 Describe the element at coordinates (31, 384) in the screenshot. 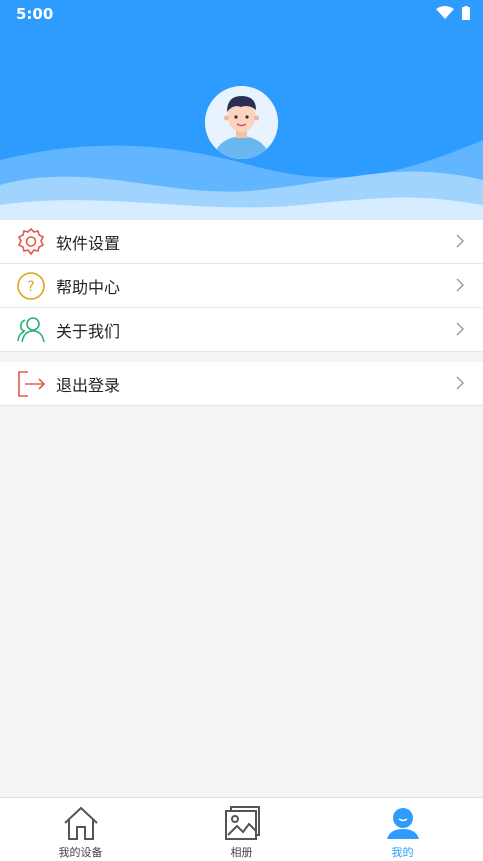

I see `logout-icon` at that location.